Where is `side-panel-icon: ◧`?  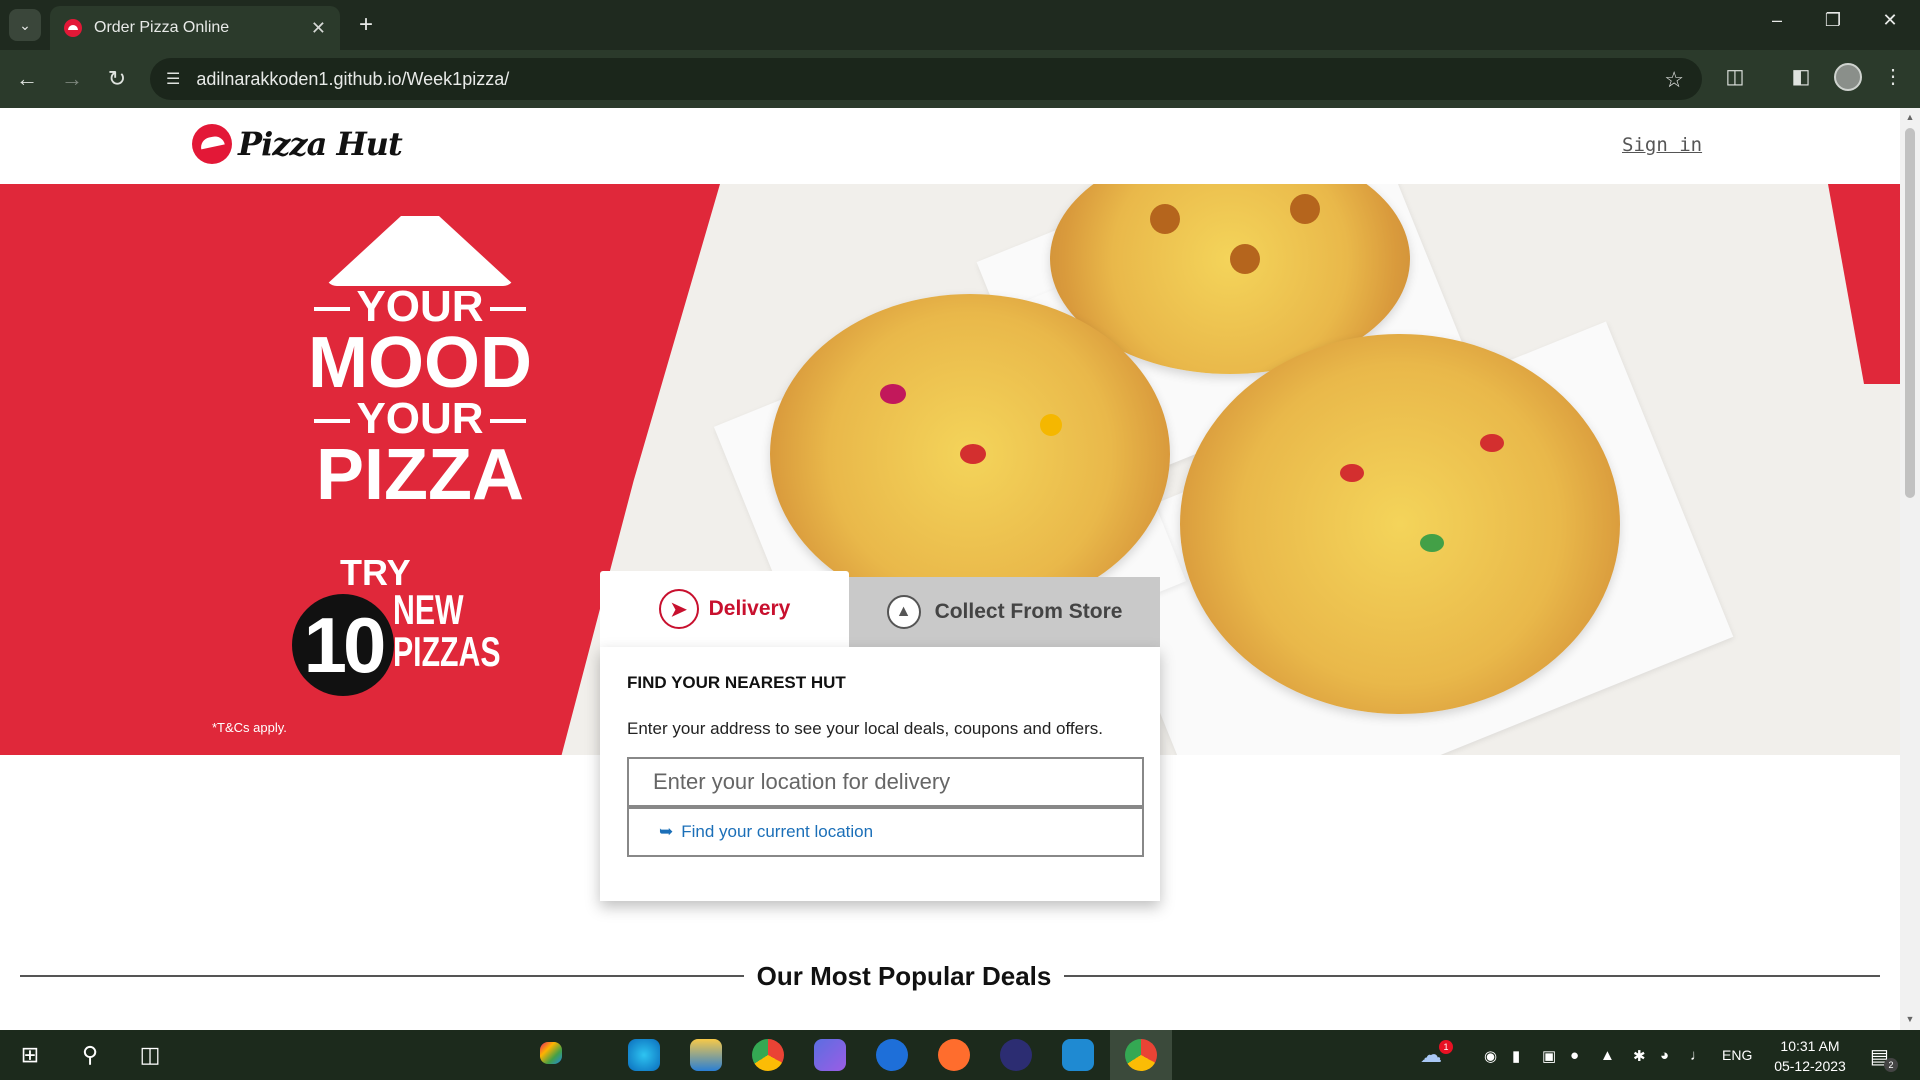 side-panel-icon: ◧ is located at coordinates (1801, 76).